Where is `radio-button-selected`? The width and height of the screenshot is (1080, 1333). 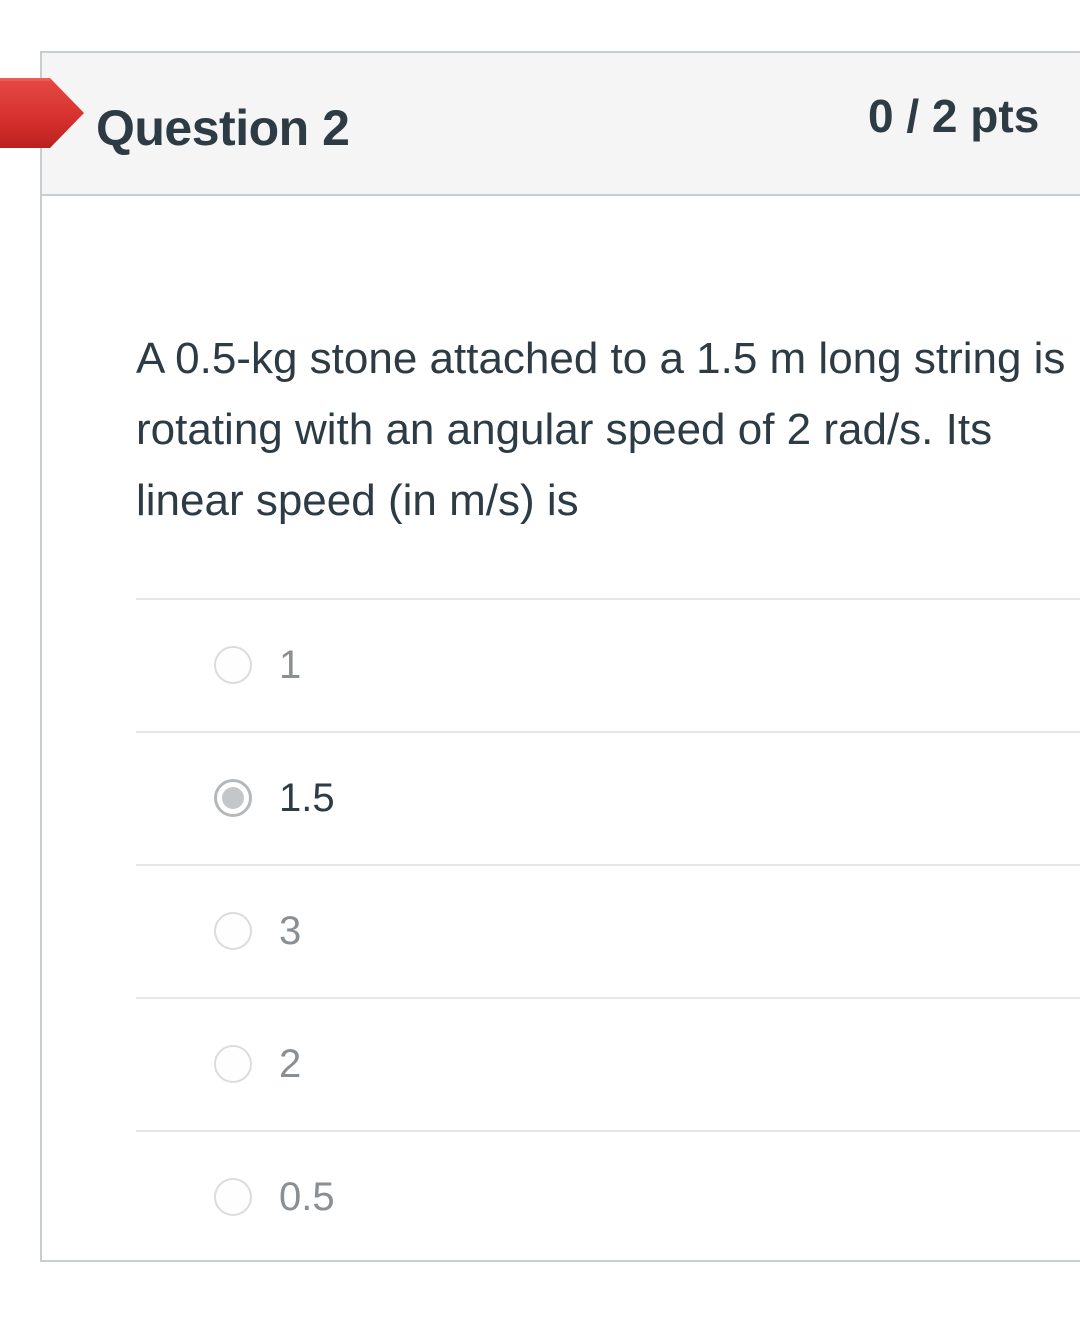 radio-button-selected is located at coordinates (233, 798).